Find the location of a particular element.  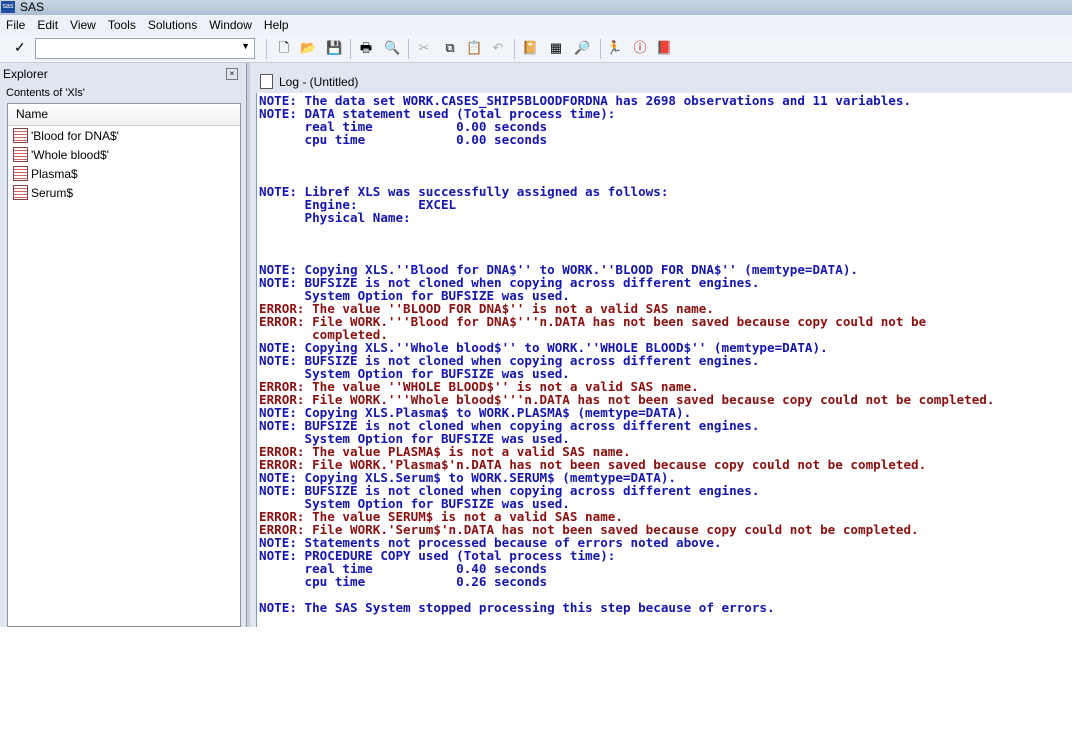

sas-explorer-icon: ▦ is located at coordinates (556, 48).